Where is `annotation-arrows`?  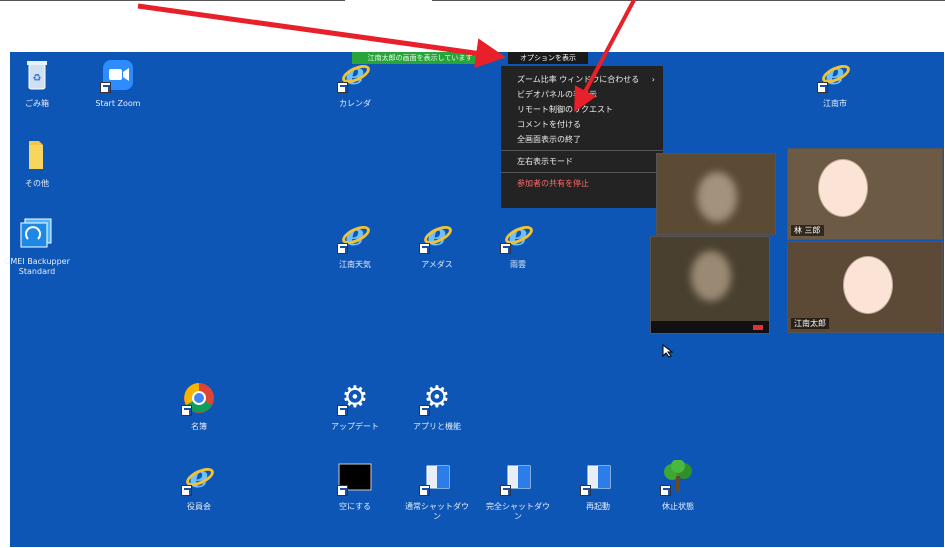 annotation-arrows is located at coordinates (386, 56).